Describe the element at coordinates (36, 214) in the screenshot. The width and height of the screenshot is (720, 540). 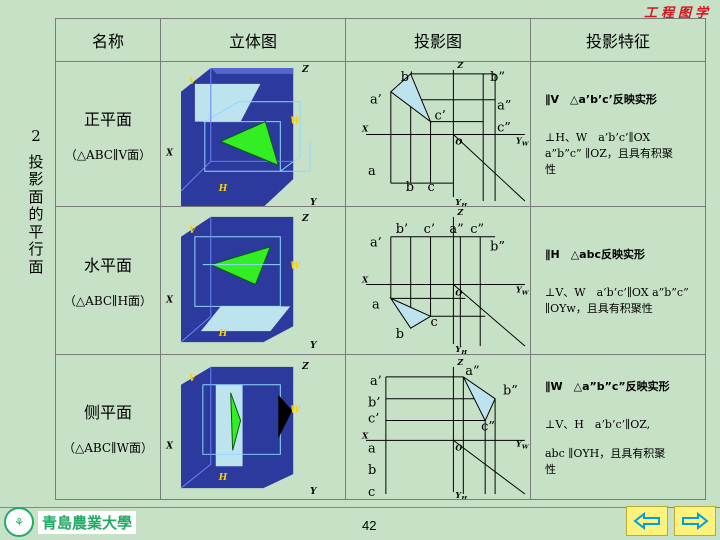
I see `section-char: 的` at that location.